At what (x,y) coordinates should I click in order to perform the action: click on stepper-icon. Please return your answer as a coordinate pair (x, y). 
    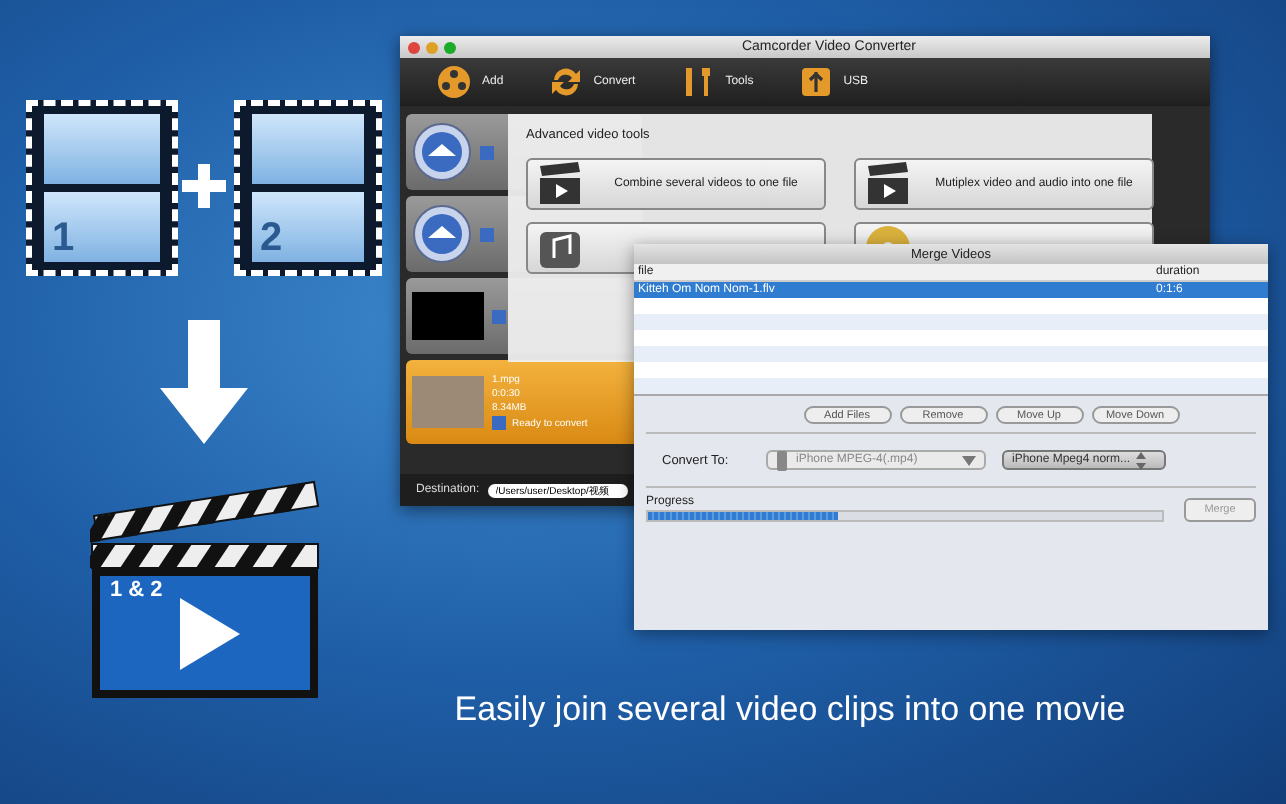
    Looking at the image, I should click on (1141, 460).